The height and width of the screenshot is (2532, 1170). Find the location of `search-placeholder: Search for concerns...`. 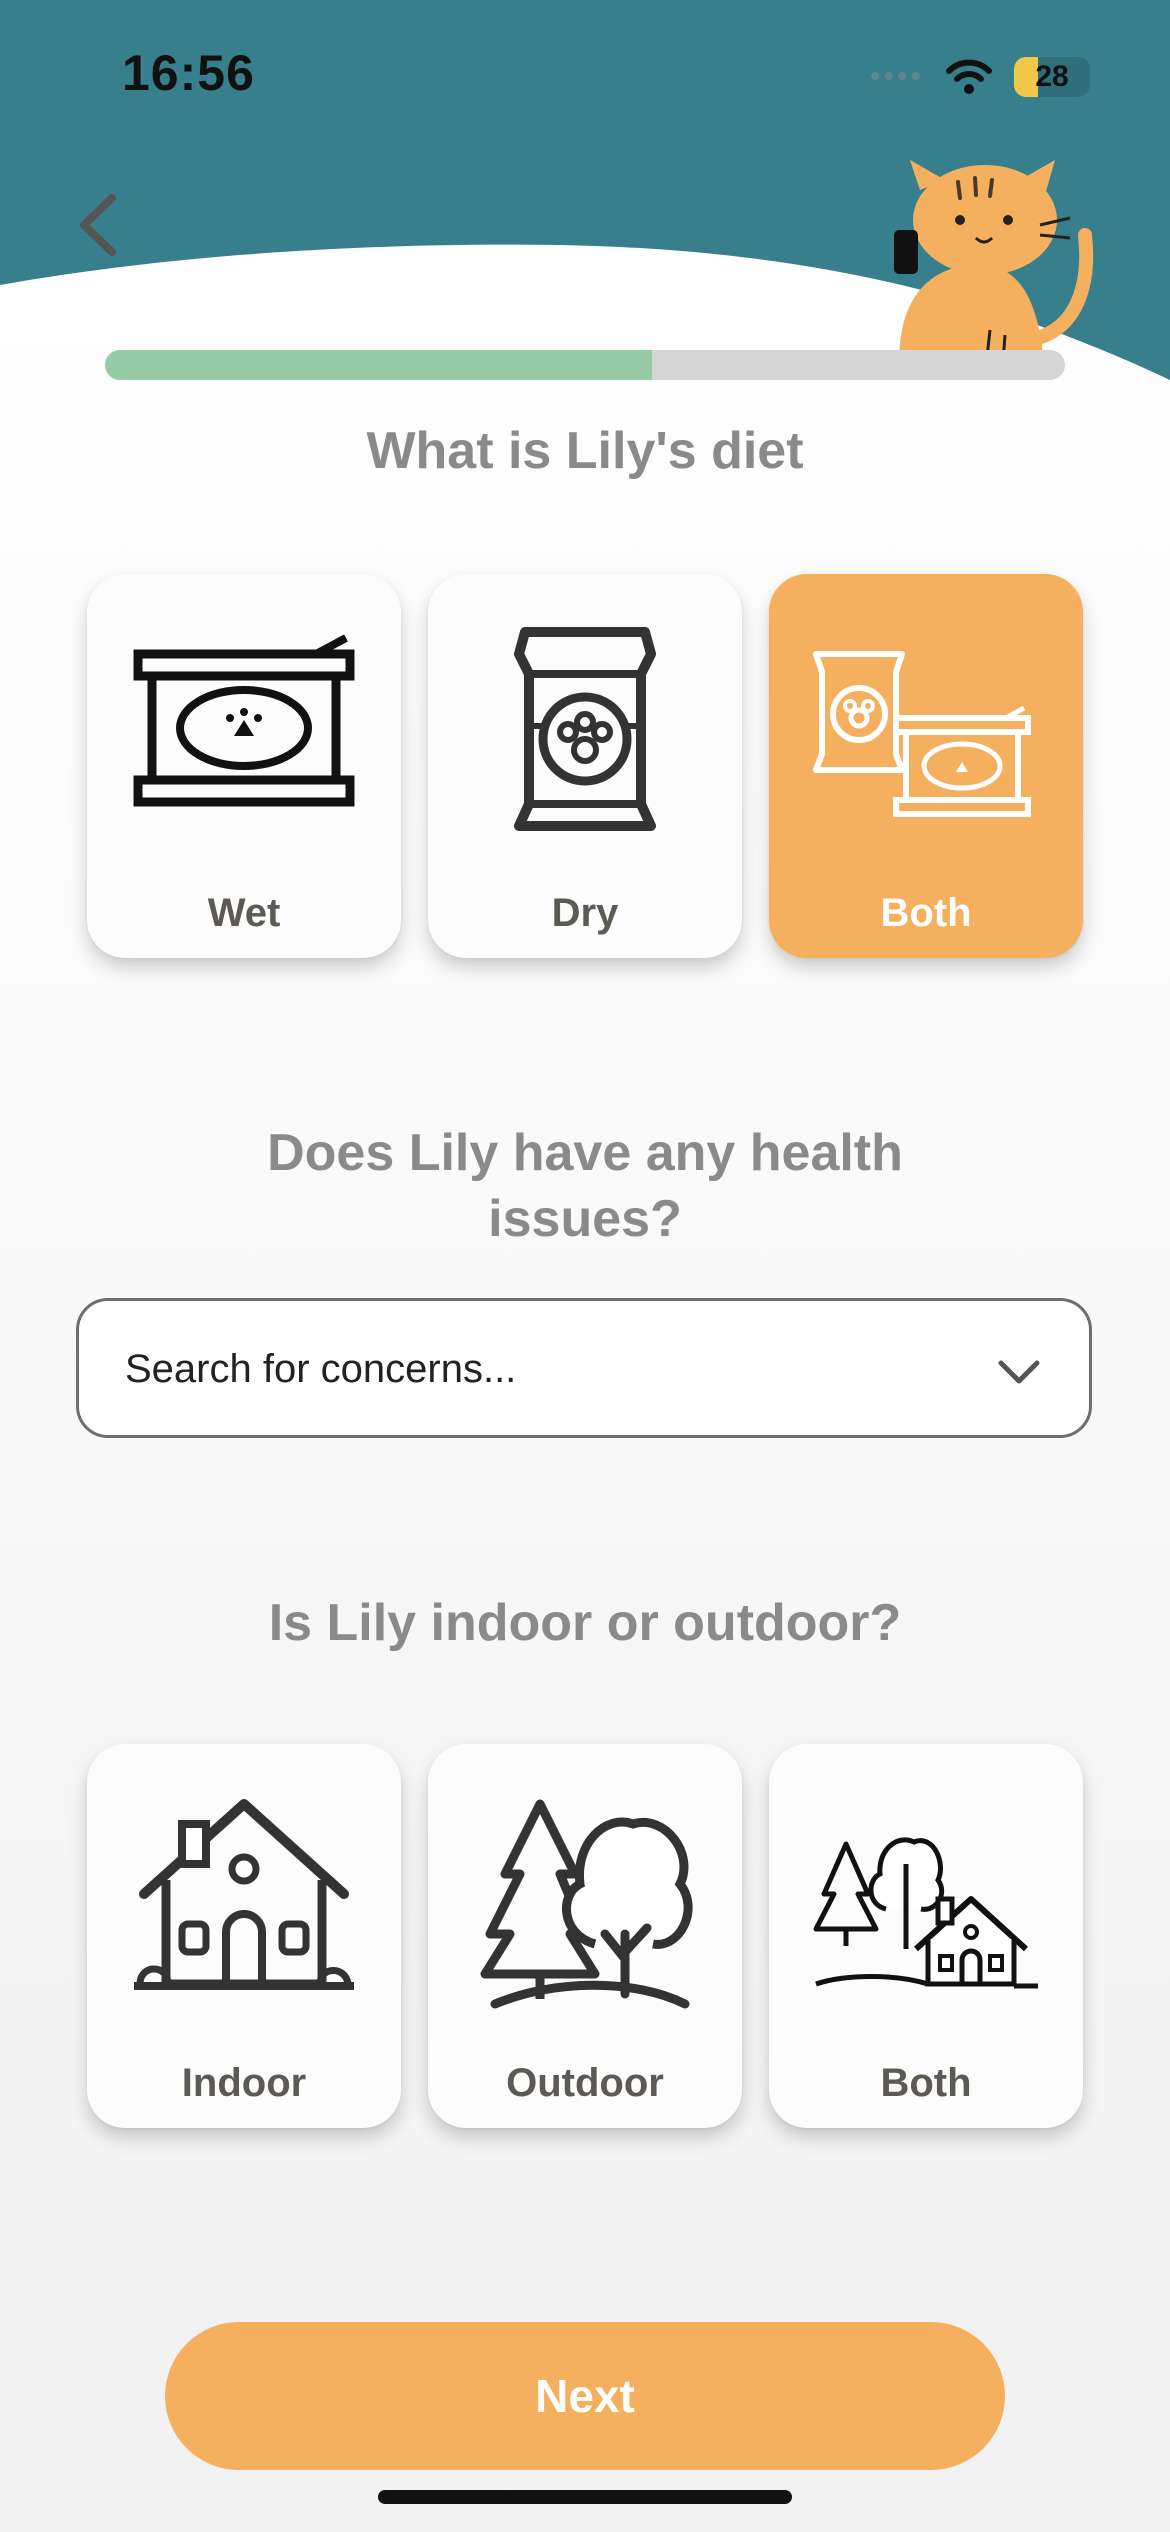

search-placeholder: Search for concerns... is located at coordinates (321, 1369).